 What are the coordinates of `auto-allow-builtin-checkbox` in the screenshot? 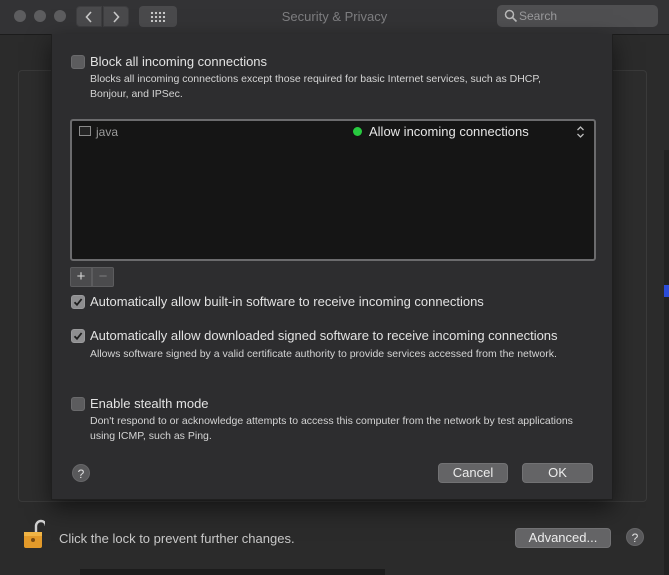 It's located at (78, 302).